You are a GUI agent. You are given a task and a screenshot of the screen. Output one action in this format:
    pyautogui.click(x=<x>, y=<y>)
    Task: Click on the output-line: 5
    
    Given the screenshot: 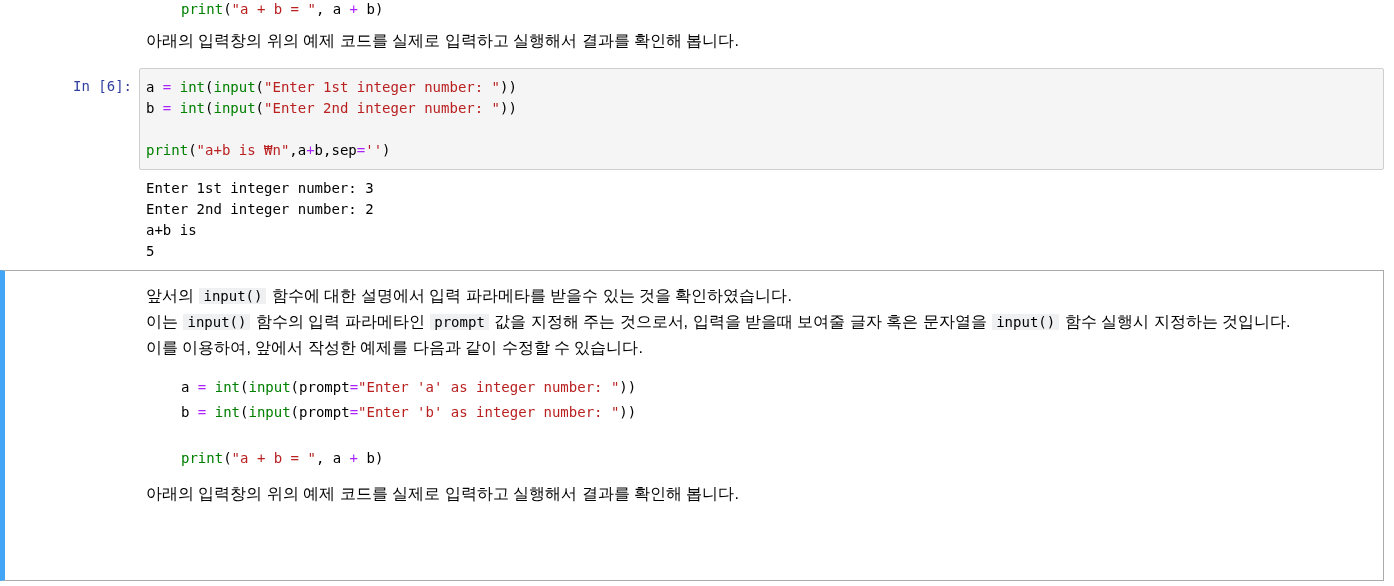 What is the action you would take?
    pyautogui.click(x=150, y=251)
    